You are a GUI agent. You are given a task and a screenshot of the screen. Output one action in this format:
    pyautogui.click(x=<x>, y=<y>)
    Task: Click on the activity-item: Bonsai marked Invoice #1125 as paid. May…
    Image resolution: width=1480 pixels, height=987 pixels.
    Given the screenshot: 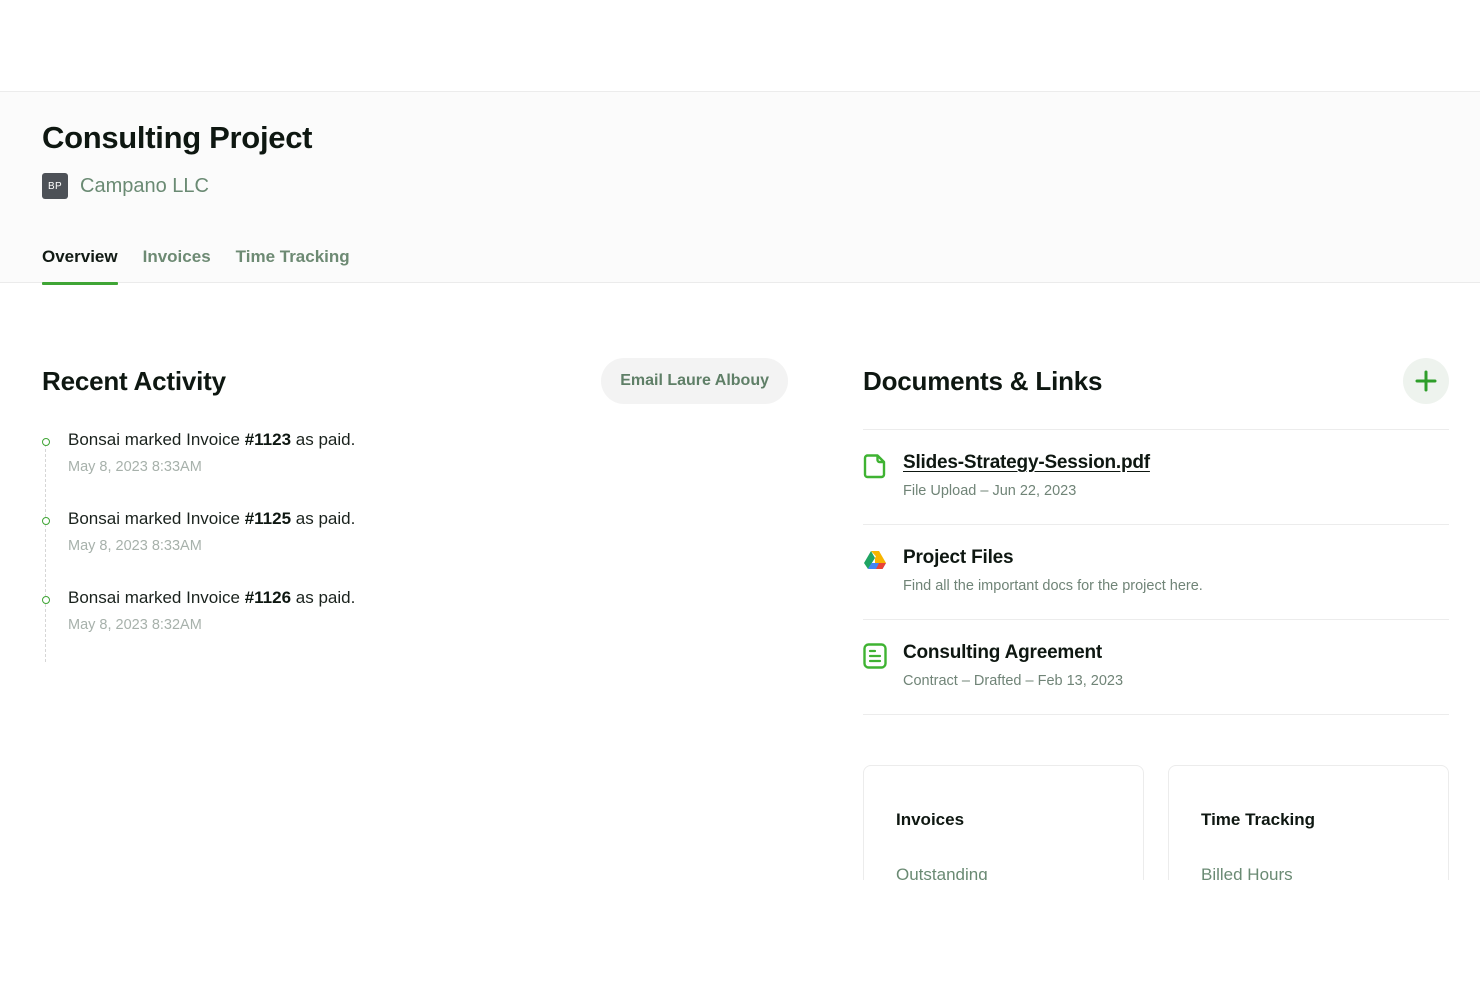 What is the action you would take?
    pyautogui.click(x=342, y=548)
    